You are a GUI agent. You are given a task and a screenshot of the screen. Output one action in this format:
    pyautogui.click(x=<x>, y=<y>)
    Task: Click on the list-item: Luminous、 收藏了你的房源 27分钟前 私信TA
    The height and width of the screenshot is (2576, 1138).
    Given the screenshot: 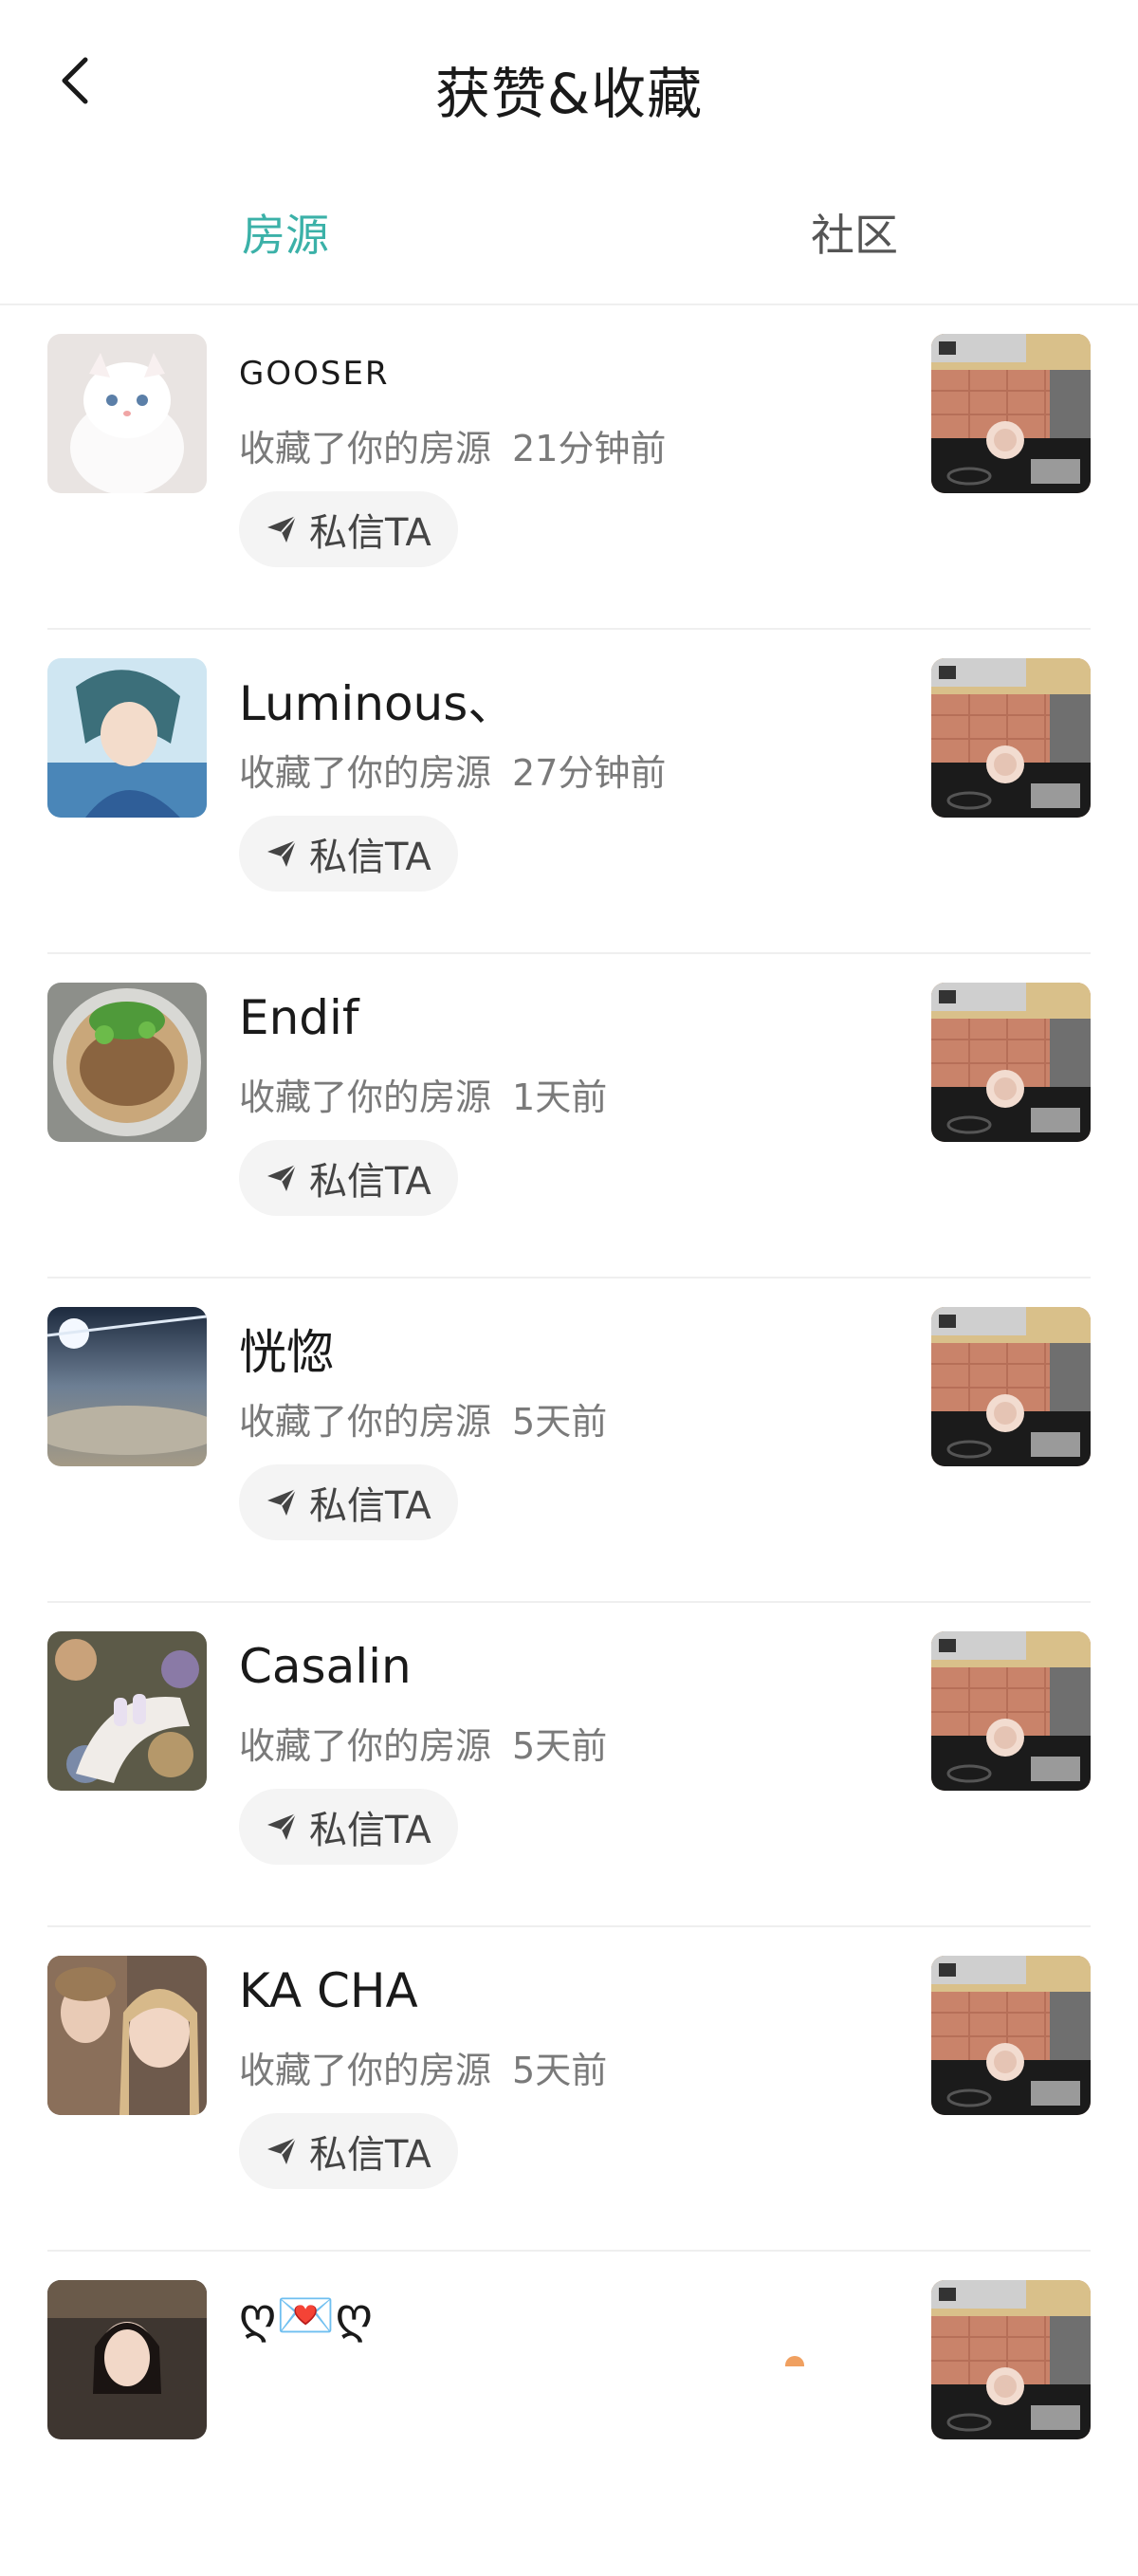 What is the action you would take?
    pyautogui.click(x=569, y=792)
    